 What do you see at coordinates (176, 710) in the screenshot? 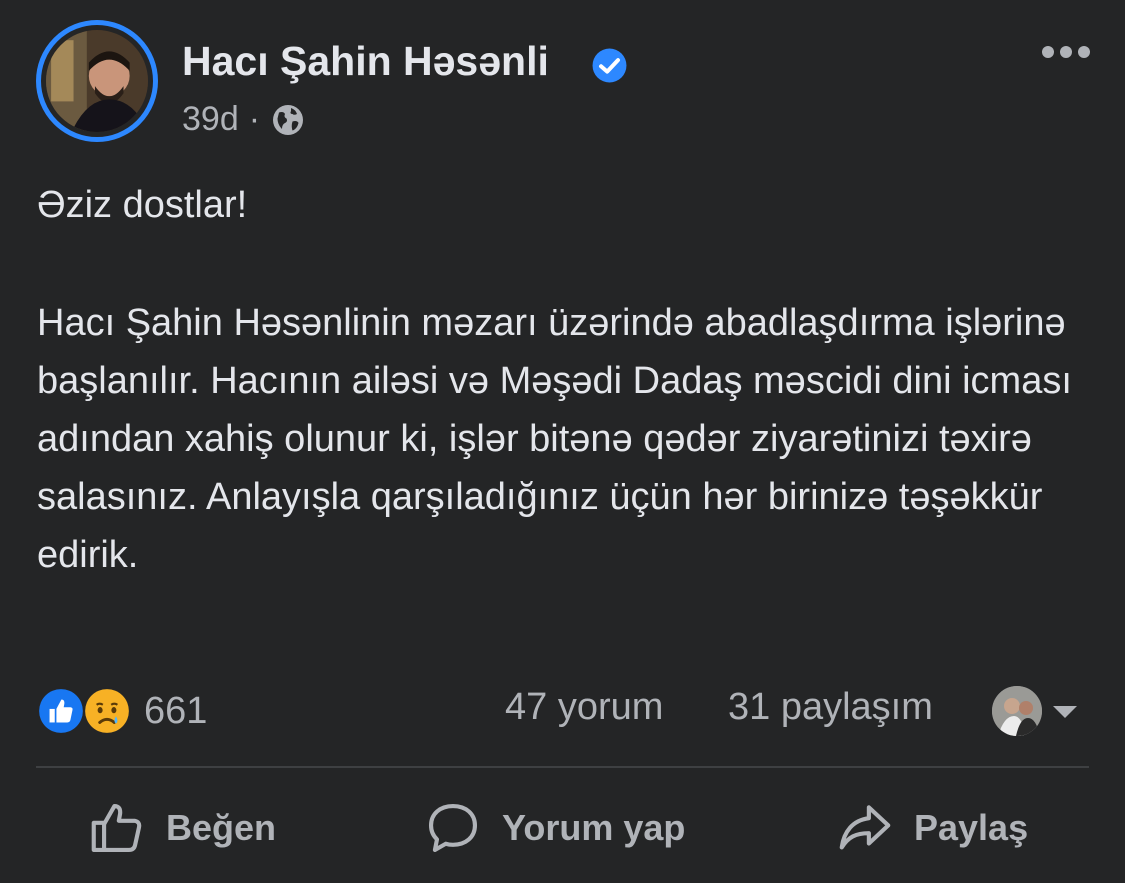
I see `reactions-count: 661` at bounding box center [176, 710].